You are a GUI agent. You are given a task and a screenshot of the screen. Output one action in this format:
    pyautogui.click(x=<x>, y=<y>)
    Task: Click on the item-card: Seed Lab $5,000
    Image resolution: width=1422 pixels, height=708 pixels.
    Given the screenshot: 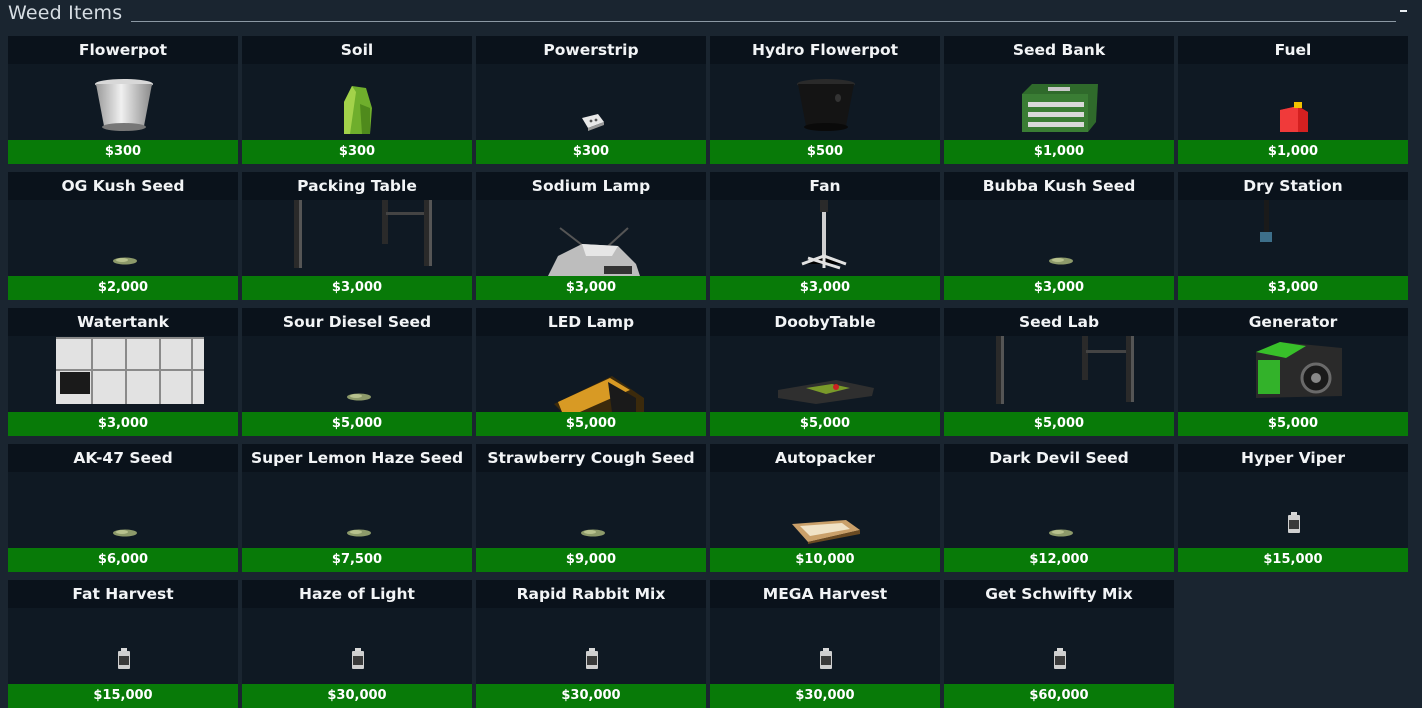 What is the action you would take?
    pyautogui.click(x=1059, y=372)
    